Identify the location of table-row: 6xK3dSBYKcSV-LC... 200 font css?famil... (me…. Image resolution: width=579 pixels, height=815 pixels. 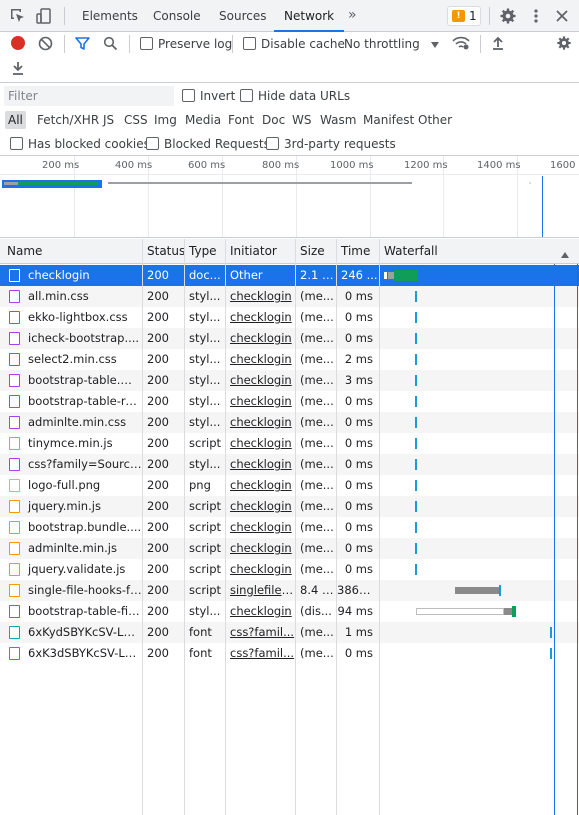
(289, 653).